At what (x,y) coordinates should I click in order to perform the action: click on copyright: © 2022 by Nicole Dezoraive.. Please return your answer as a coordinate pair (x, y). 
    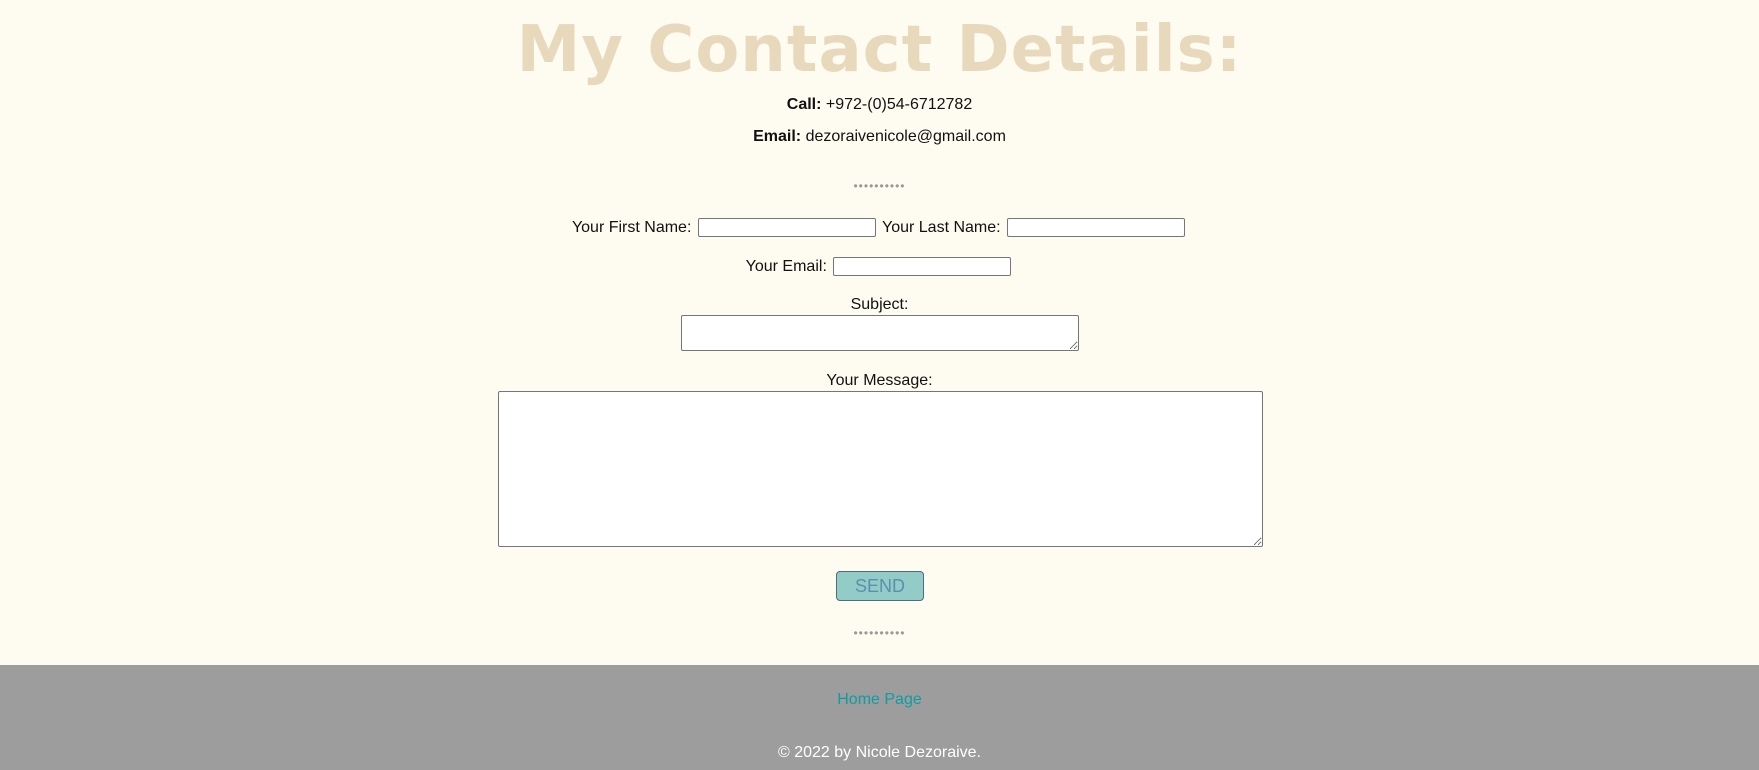
    Looking at the image, I should click on (879, 752).